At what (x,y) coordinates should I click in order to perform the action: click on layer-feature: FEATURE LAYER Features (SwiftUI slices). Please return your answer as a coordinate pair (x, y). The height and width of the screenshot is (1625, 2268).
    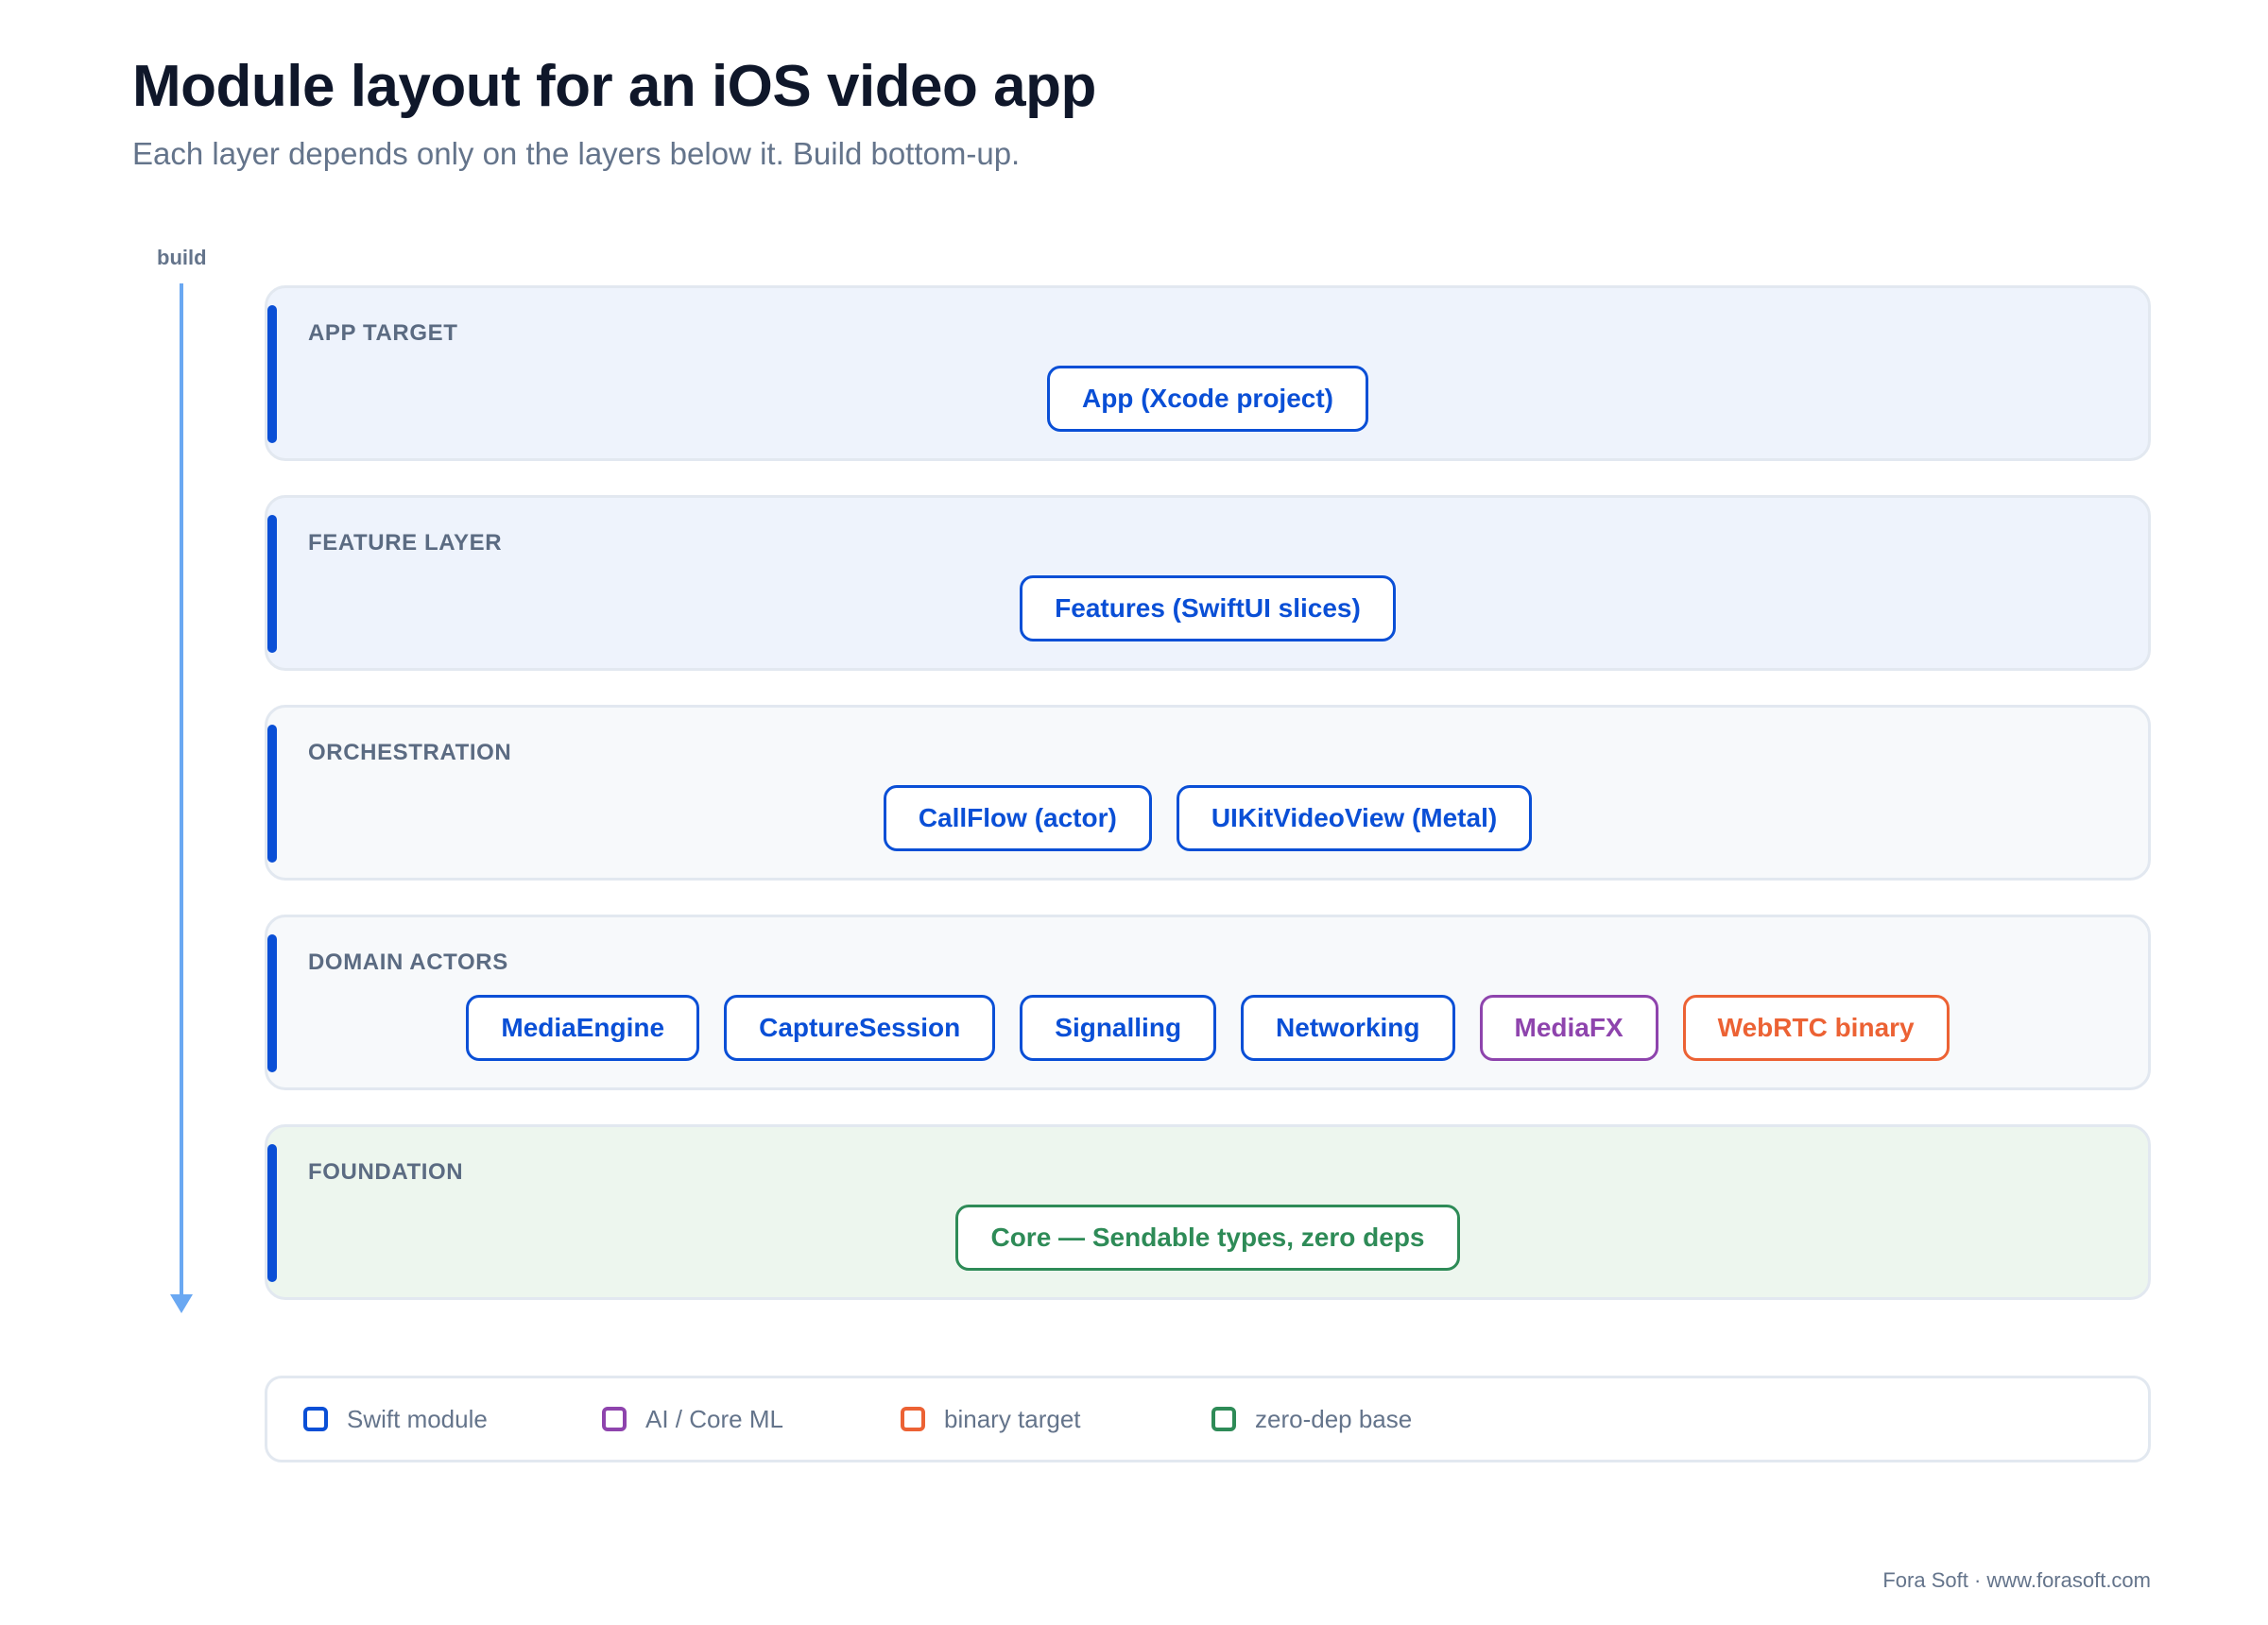
    Looking at the image, I should click on (1208, 583).